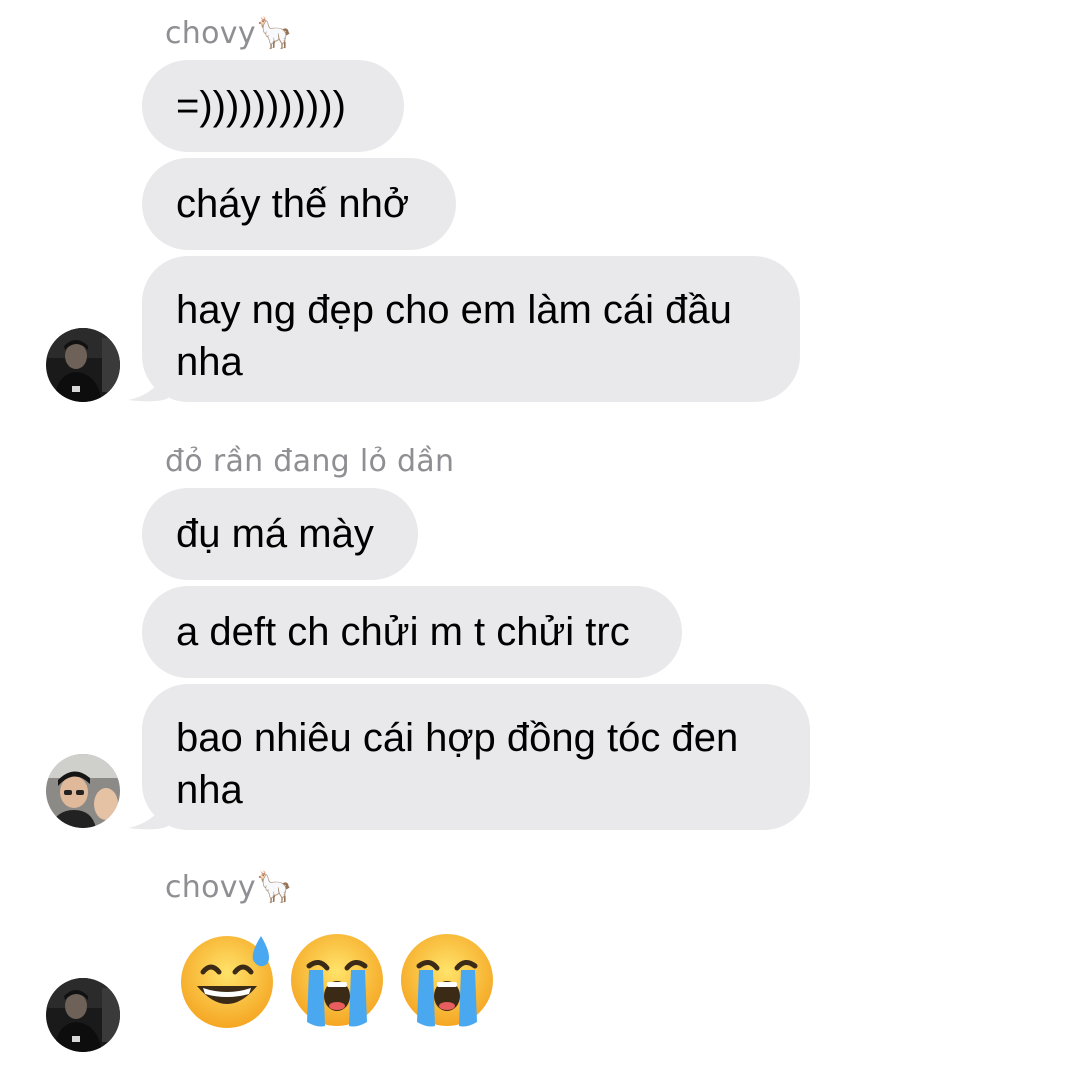 This screenshot has height=1082, width=1080. I want to click on message-text: =))))))))))), so click(261, 105).